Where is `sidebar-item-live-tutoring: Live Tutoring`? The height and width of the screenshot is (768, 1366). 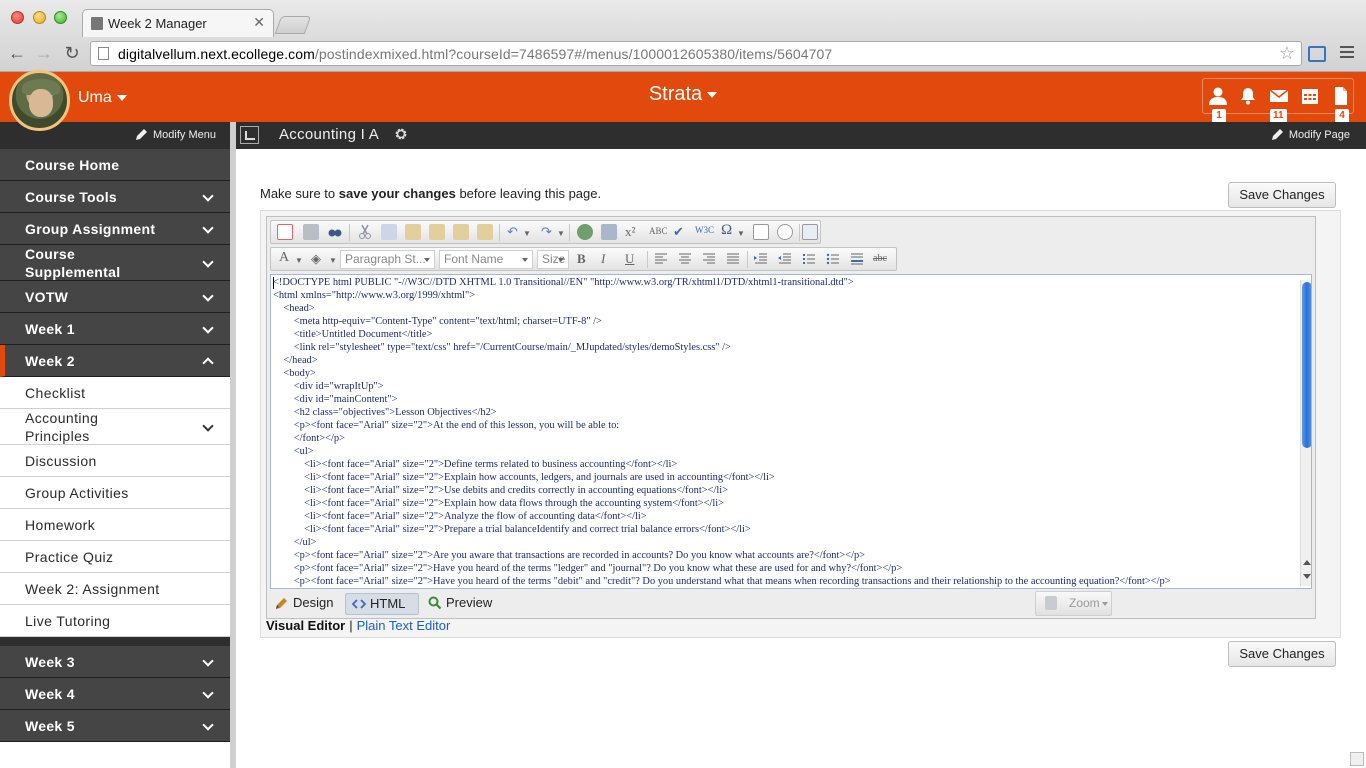
sidebar-item-live-tutoring: Live Tutoring is located at coordinates (115, 621).